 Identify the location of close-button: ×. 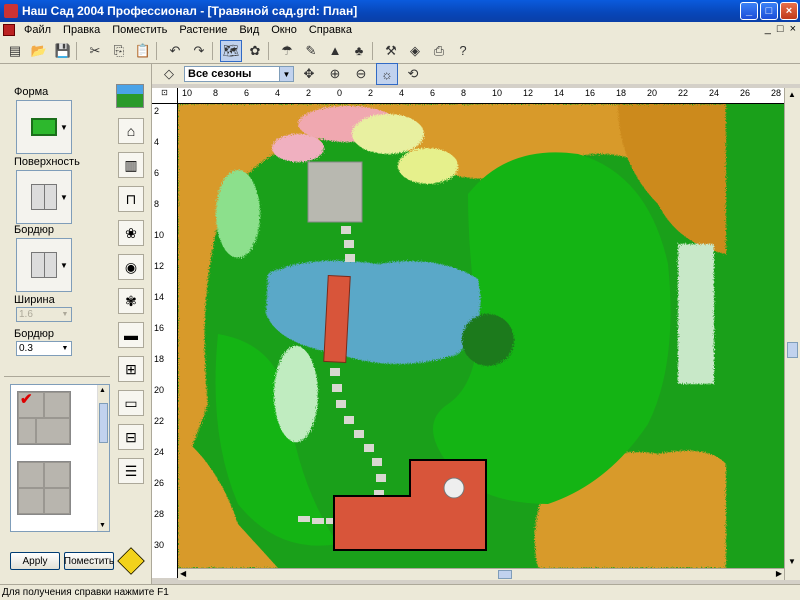
(789, 11).